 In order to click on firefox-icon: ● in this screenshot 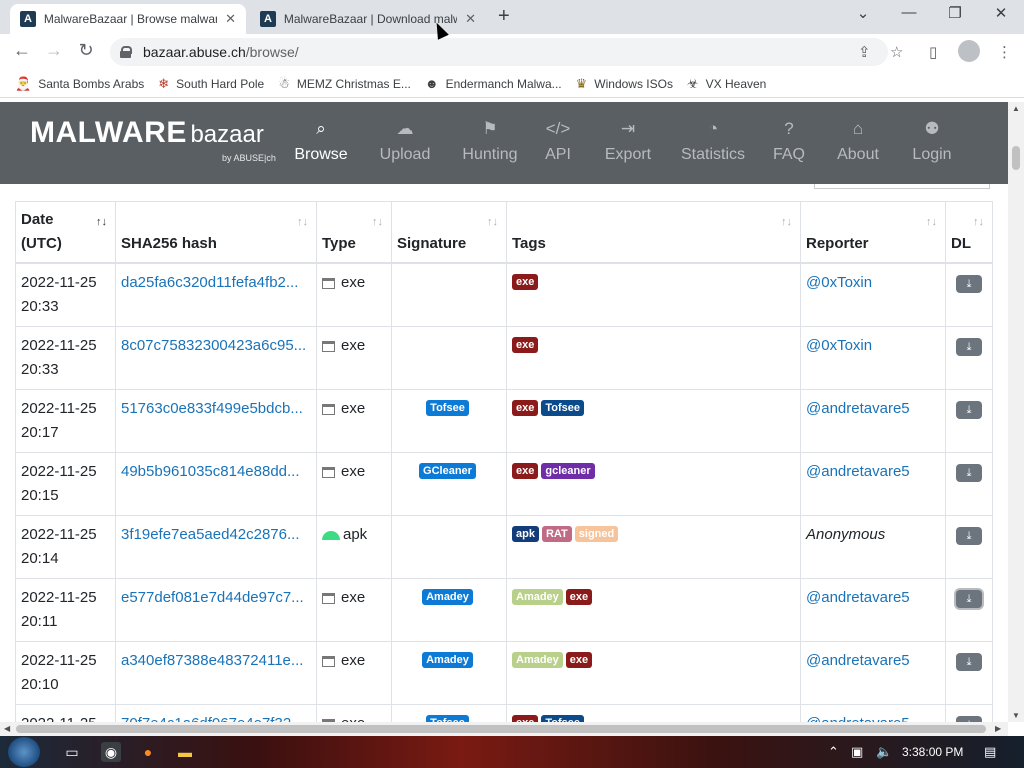, I will do `click(148, 752)`.